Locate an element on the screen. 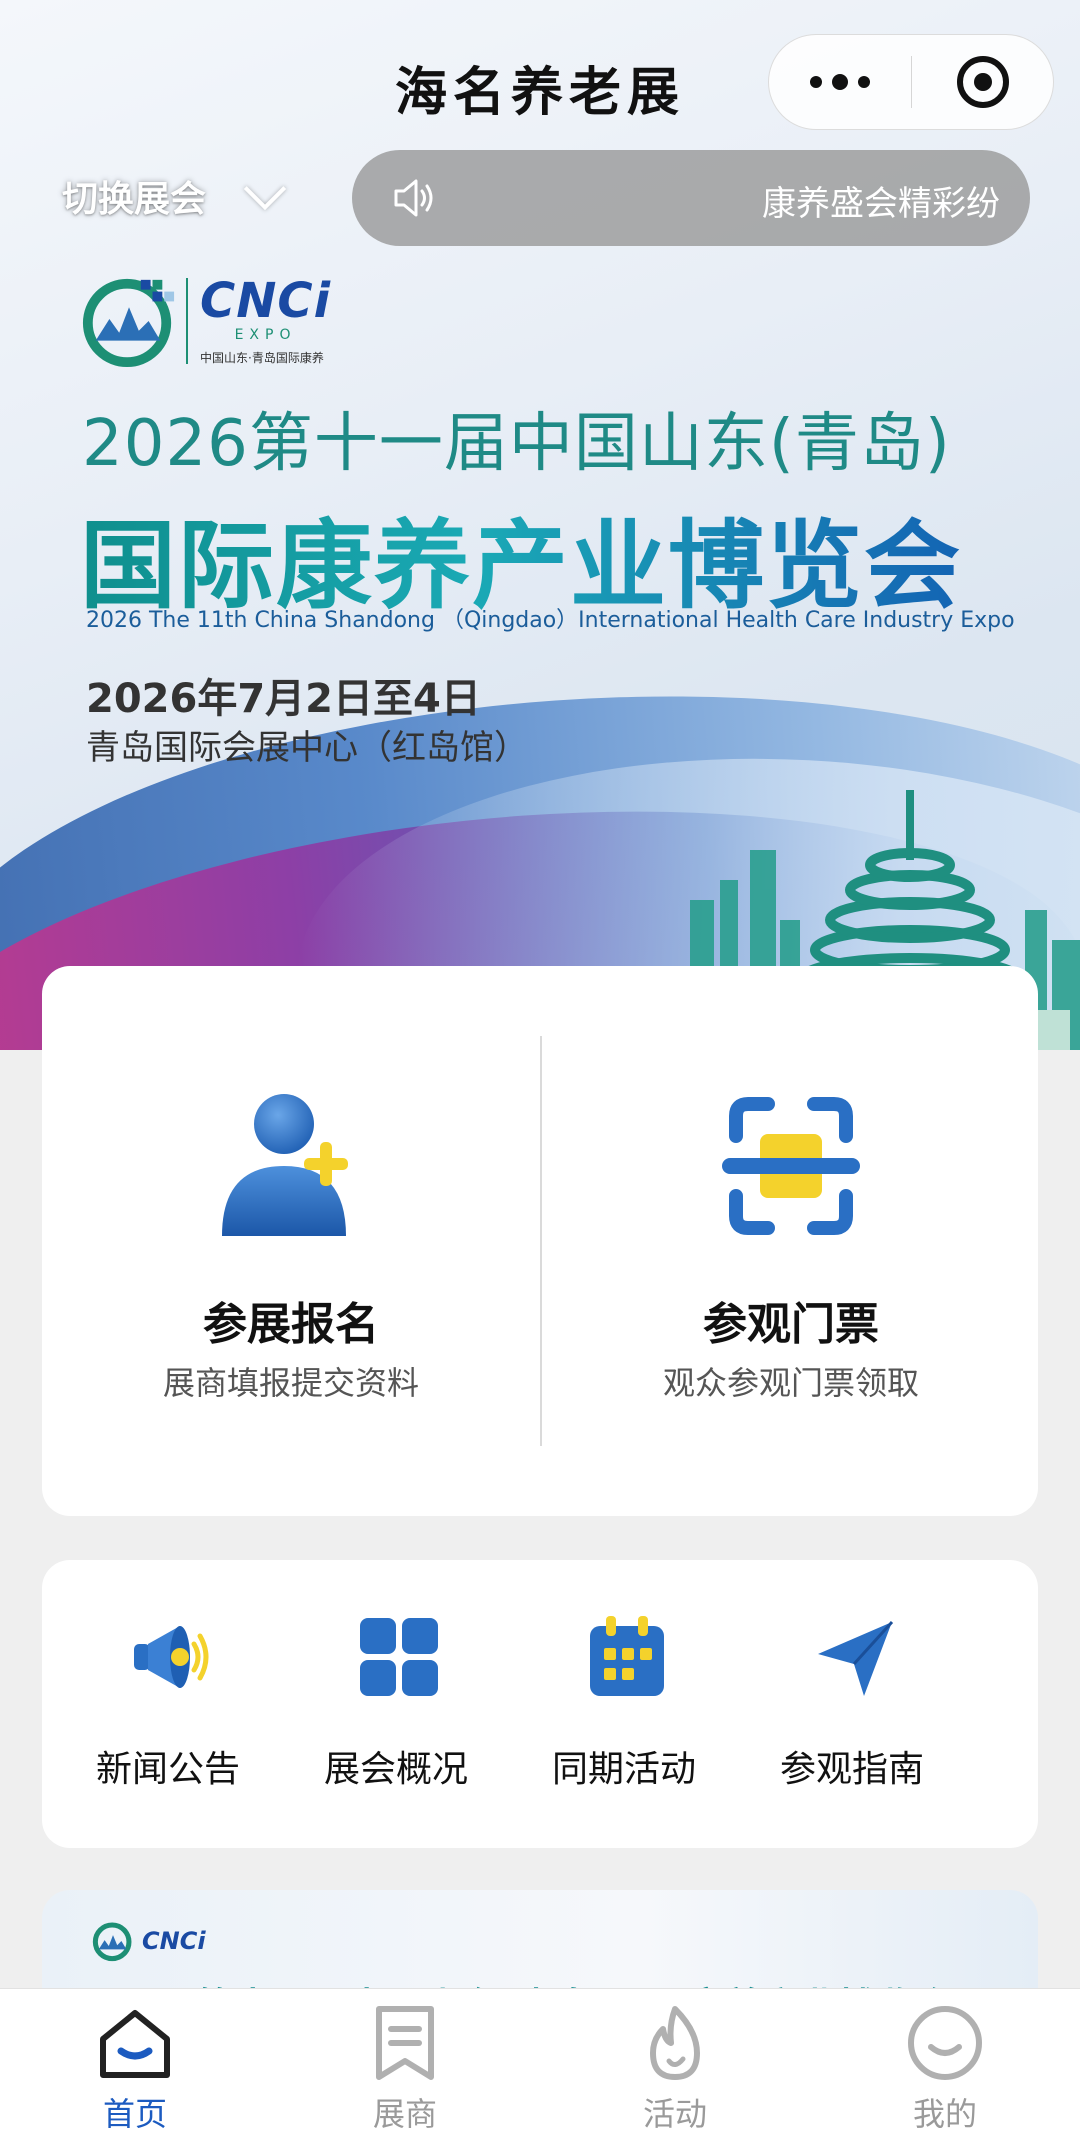  miniprogram-capsule is located at coordinates (911, 82).